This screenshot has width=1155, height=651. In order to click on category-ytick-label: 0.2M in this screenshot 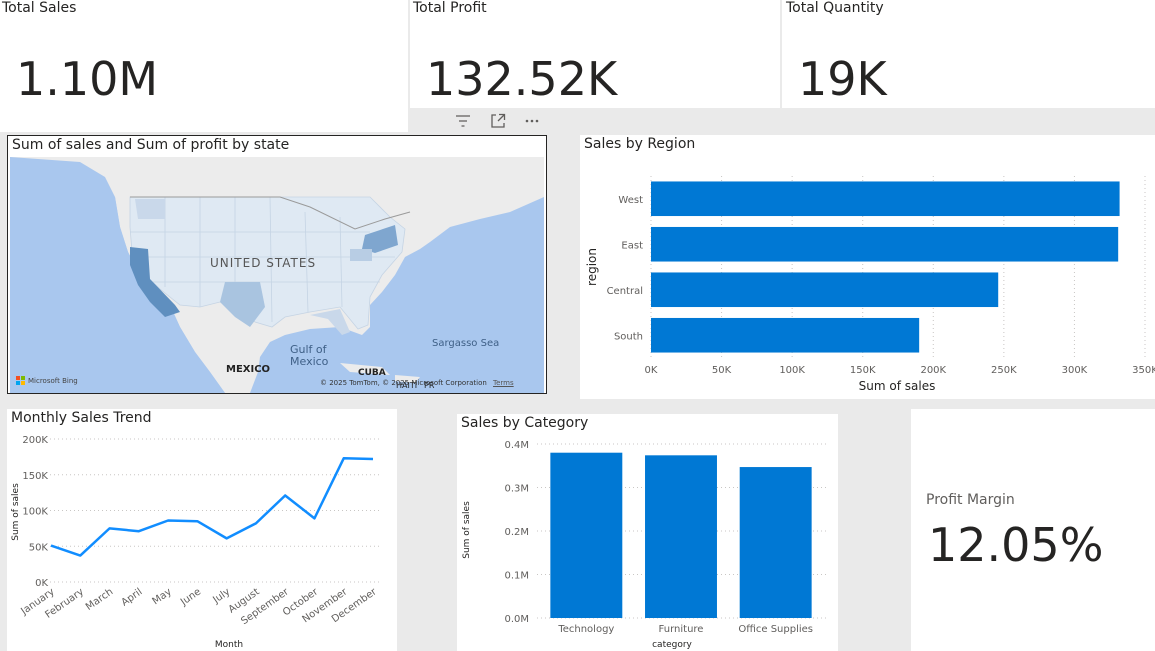, I will do `click(516, 532)`.